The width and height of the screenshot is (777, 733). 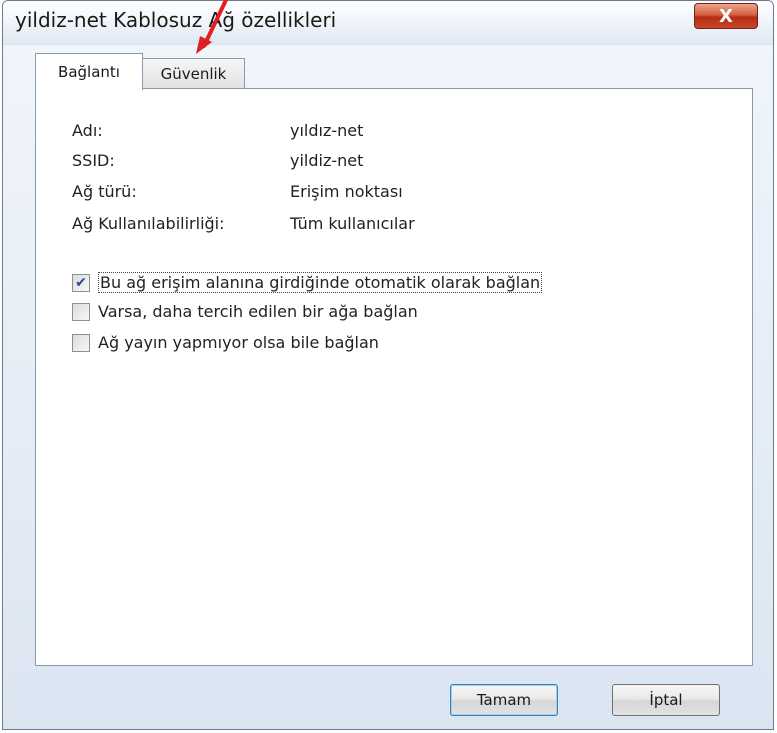 I want to click on cancel-button: İptal, so click(x=666, y=700).